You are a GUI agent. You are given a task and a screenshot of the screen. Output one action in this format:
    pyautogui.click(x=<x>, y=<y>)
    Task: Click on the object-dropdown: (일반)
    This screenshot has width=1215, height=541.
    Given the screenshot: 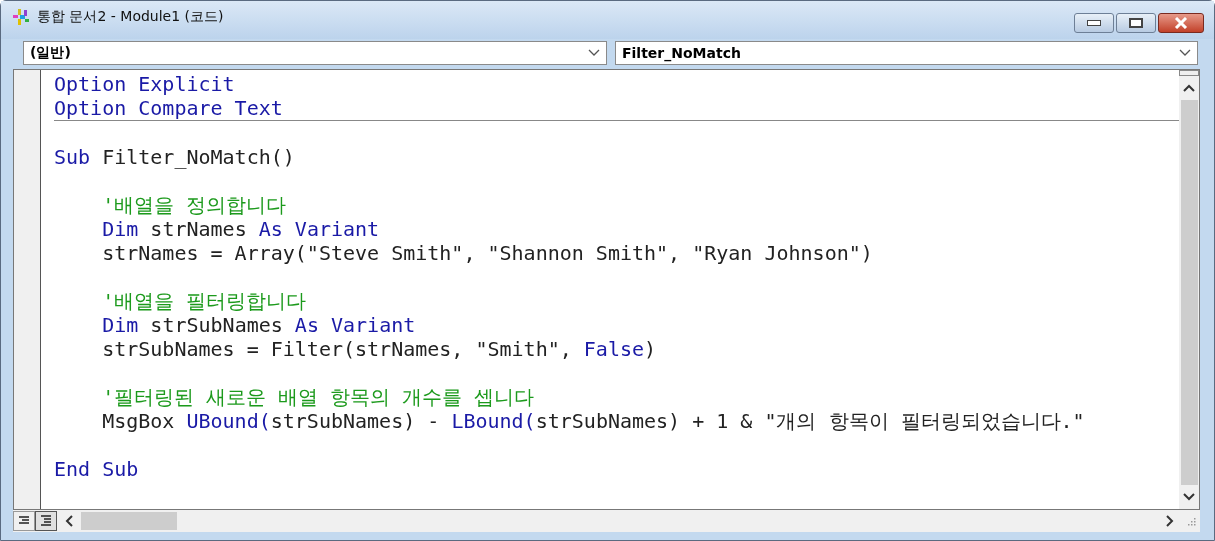 What is the action you would take?
    pyautogui.click(x=315, y=53)
    